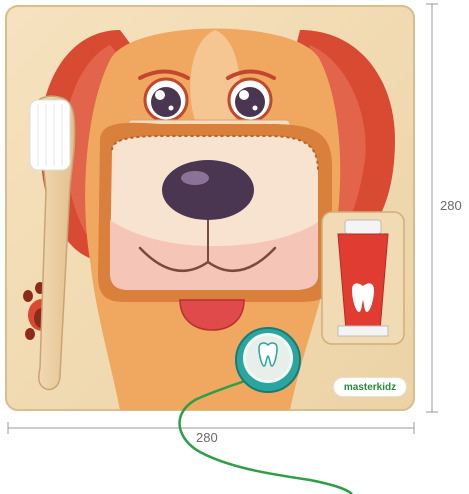 The width and height of the screenshot is (469, 494). Describe the element at coordinates (207, 437) in the screenshot. I see `width-dimension-label: 280` at that location.